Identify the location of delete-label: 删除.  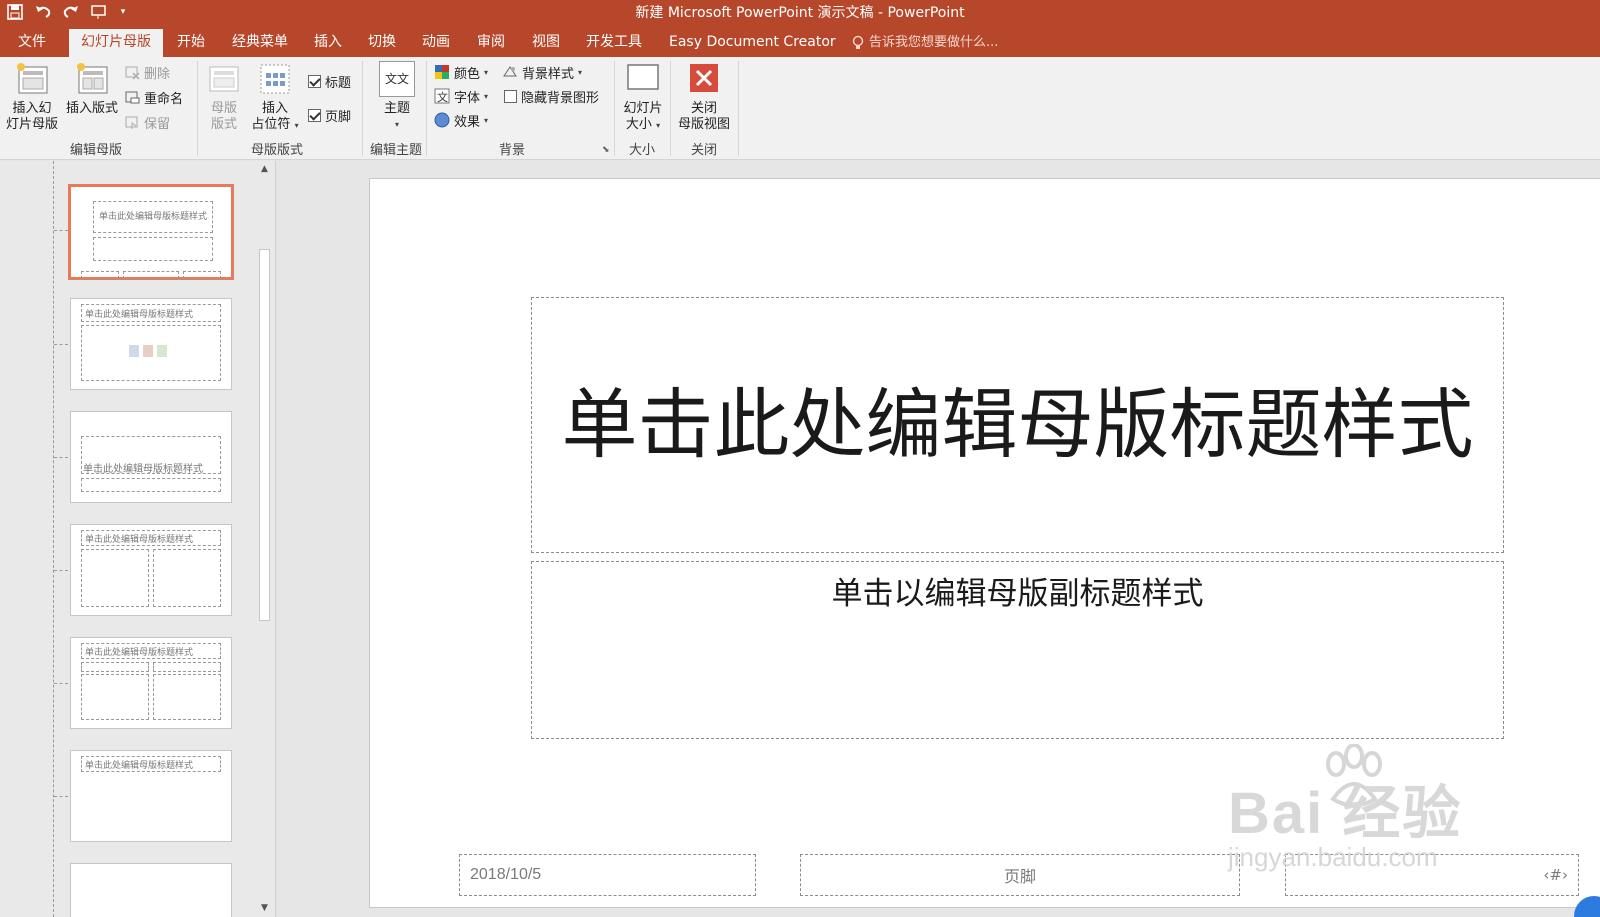
(157, 74).